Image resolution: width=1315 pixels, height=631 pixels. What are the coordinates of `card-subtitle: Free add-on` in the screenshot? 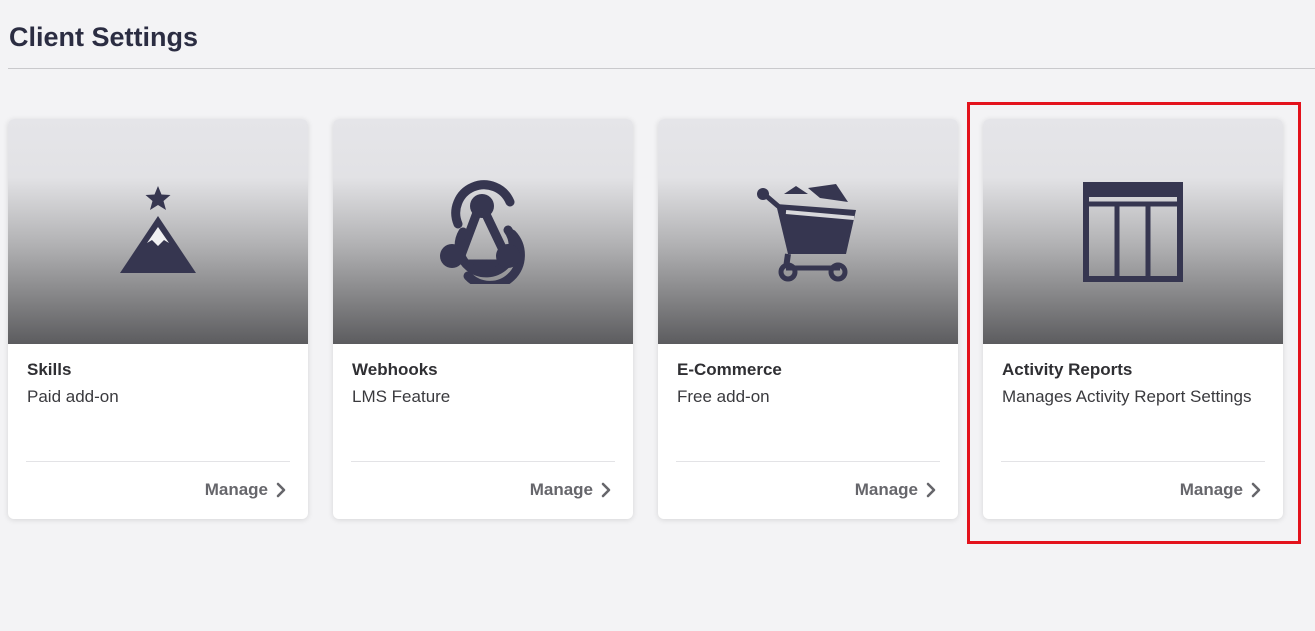 It's located at (723, 396).